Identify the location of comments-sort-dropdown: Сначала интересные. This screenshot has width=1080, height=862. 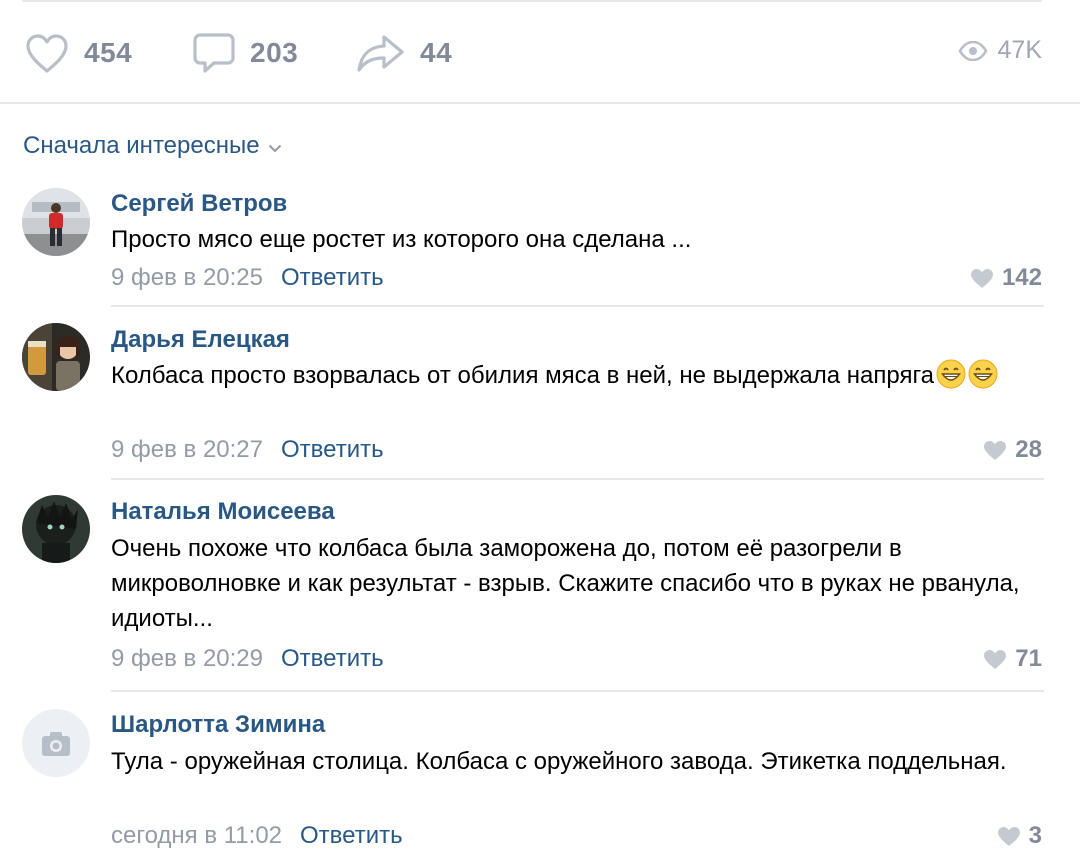
(152, 146).